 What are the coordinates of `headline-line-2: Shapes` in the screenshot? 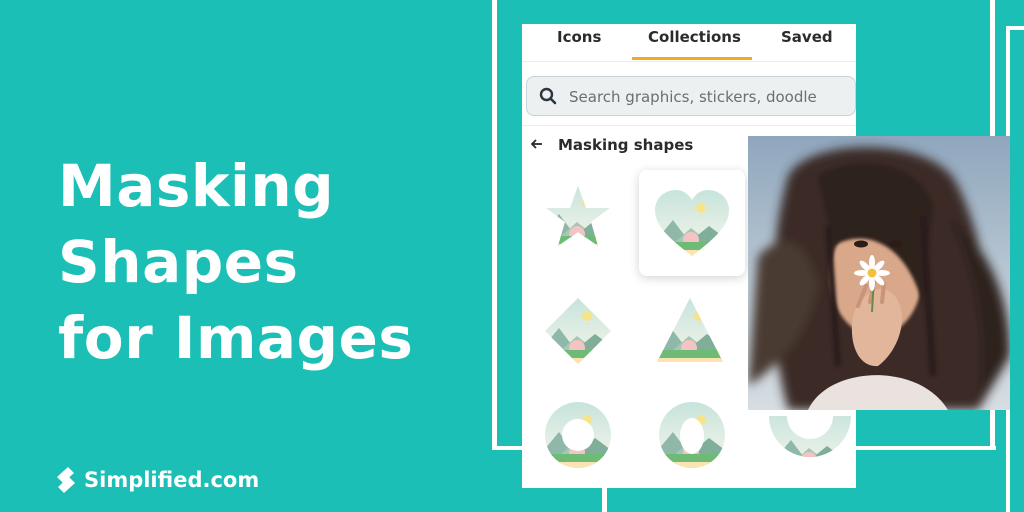 It's located at (178, 262).